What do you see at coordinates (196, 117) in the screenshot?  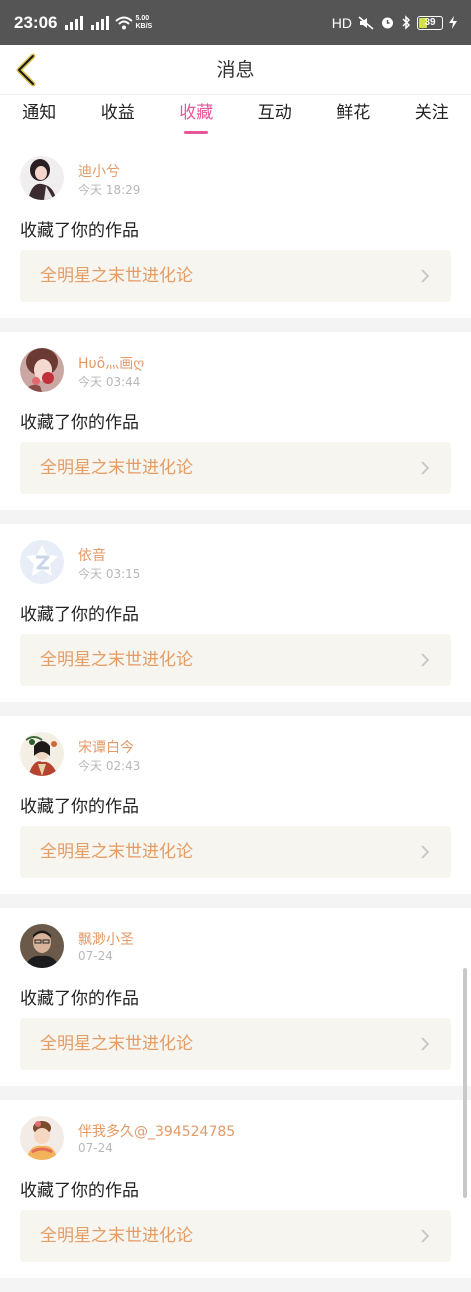 I see `tab-favorites: 收藏` at bounding box center [196, 117].